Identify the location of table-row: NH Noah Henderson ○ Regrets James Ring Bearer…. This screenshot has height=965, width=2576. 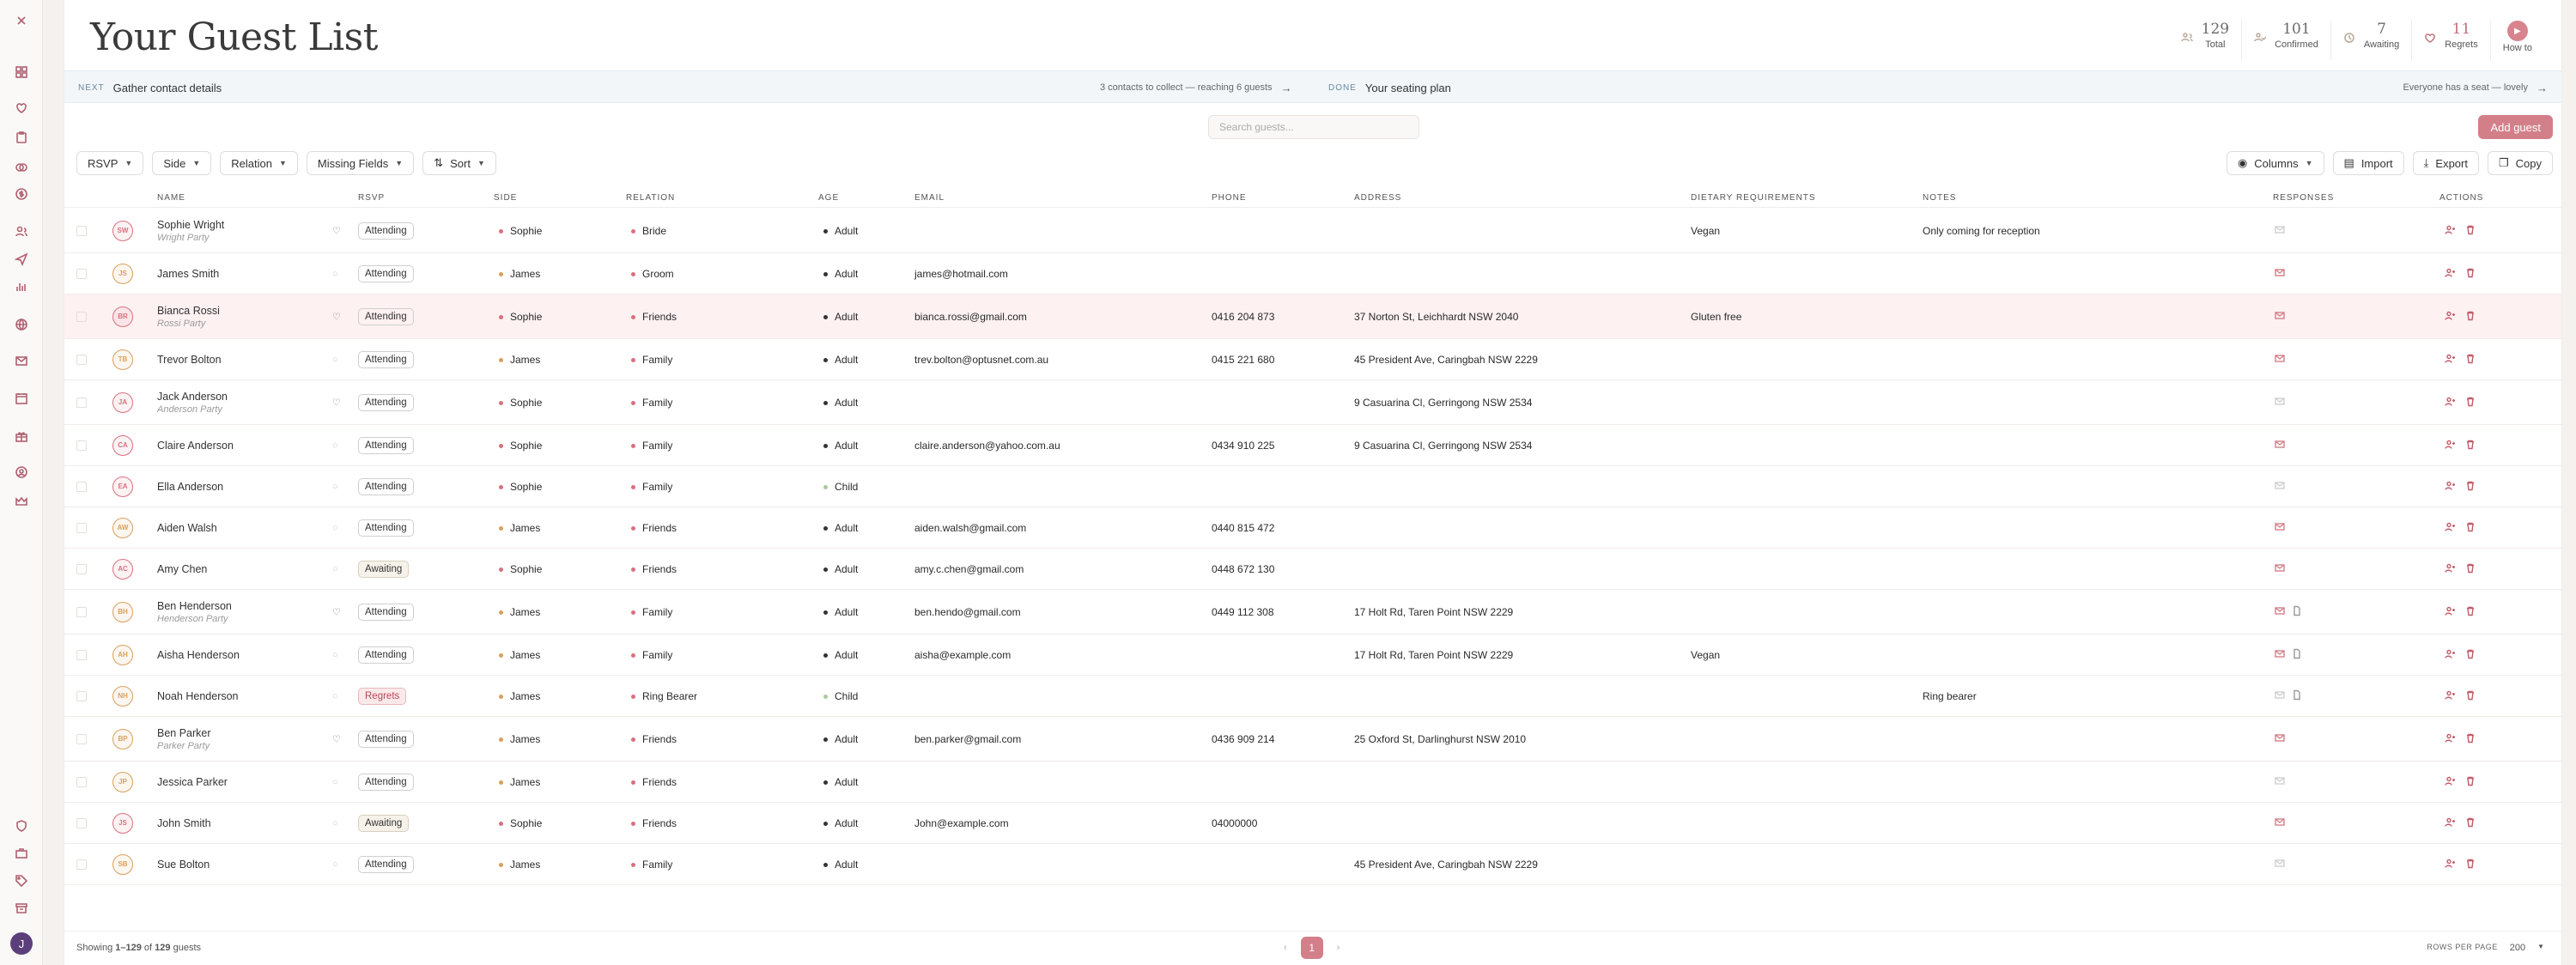
(1312, 697).